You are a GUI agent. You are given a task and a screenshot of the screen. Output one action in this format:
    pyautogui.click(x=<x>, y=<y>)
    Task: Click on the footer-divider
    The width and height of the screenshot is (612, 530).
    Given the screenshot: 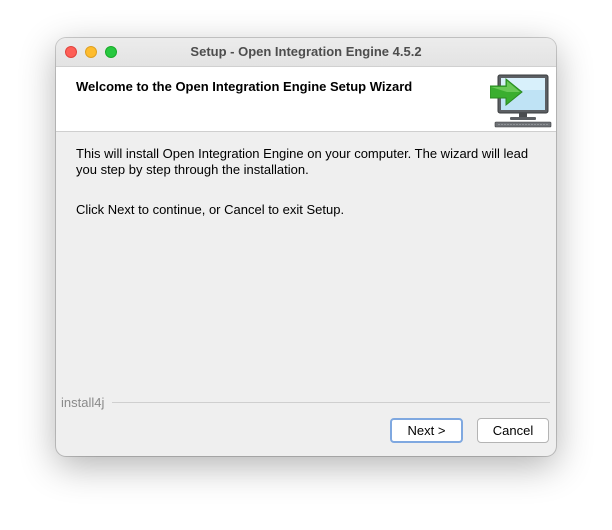 What is the action you would take?
    pyautogui.click(x=331, y=402)
    